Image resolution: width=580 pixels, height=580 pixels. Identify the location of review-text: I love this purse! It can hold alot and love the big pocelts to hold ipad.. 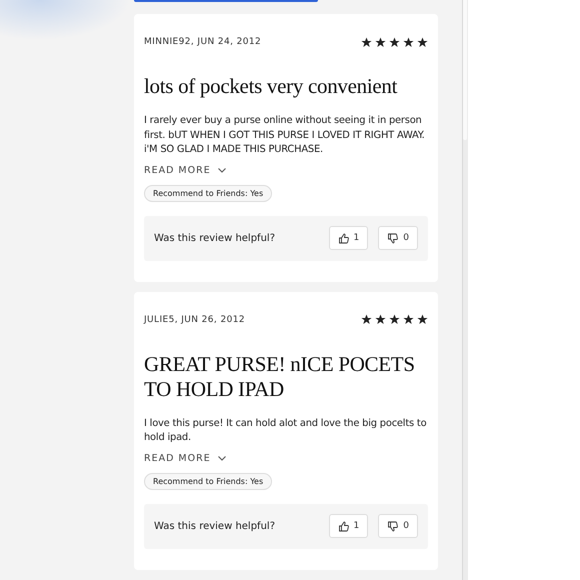
(286, 431).